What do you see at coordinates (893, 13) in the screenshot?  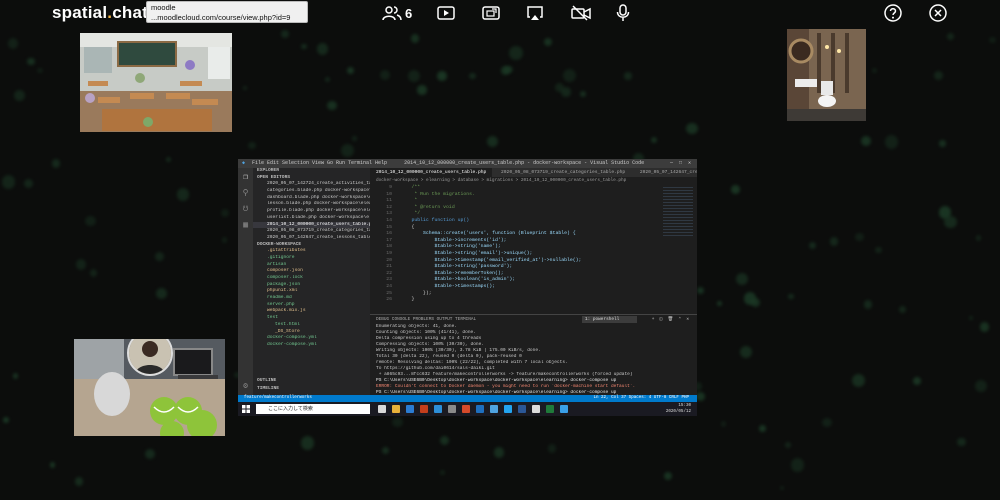 I see `help-button` at bounding box center [893, 13].